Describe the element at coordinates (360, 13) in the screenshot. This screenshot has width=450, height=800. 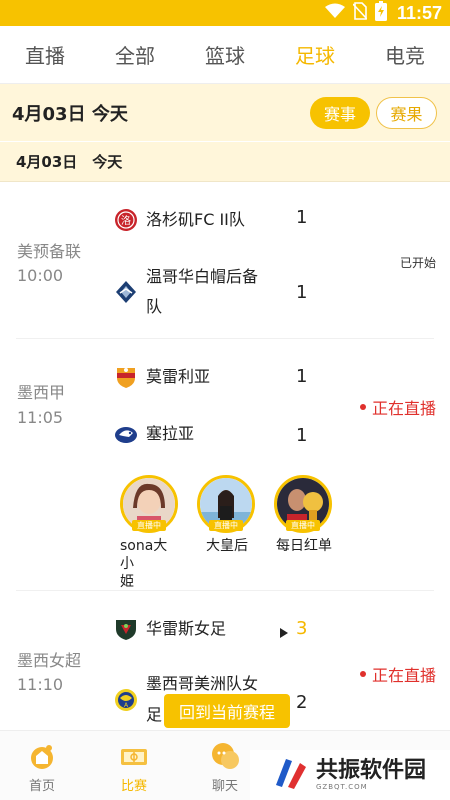
I see `no-sim-icon` at that location.